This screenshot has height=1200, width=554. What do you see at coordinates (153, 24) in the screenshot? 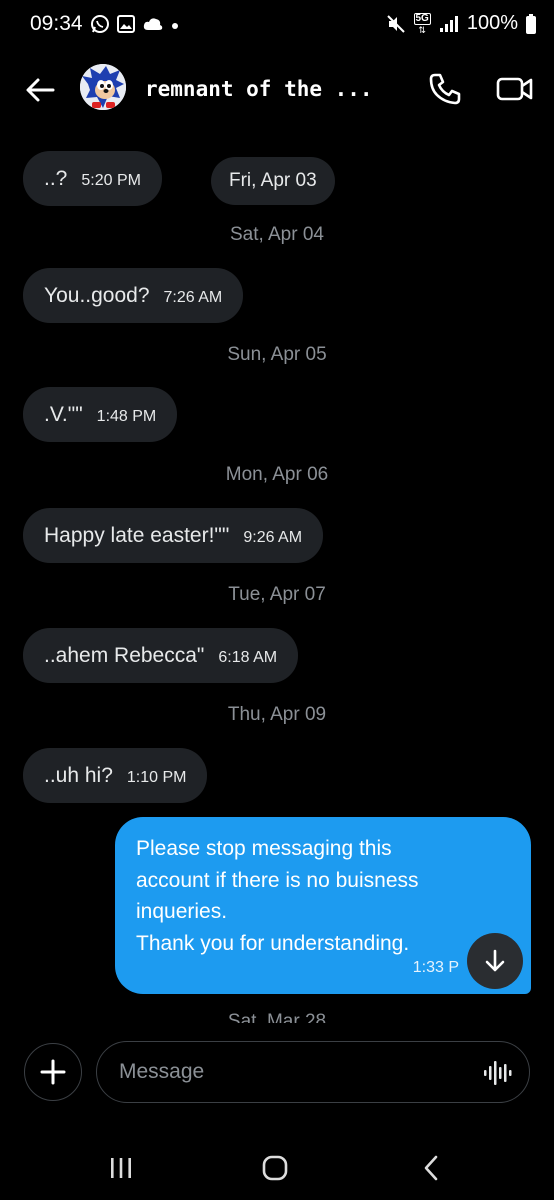
I see `cloud-icon` at bounding box center [153, 24].